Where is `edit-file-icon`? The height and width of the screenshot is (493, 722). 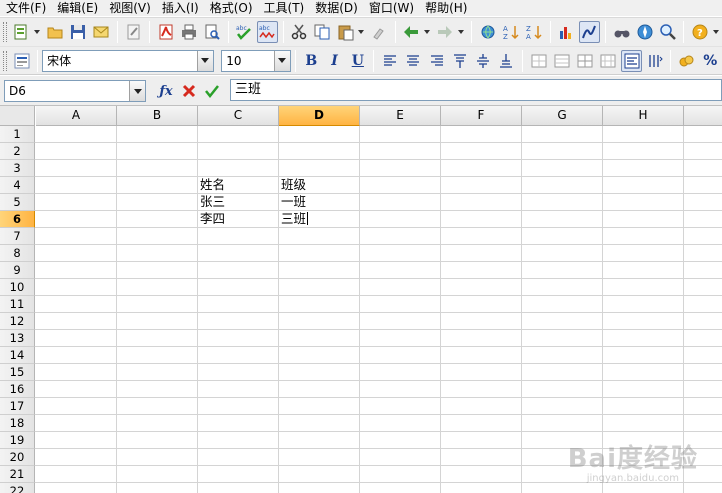 edit-file-icon is located at coordinates (133, 32).